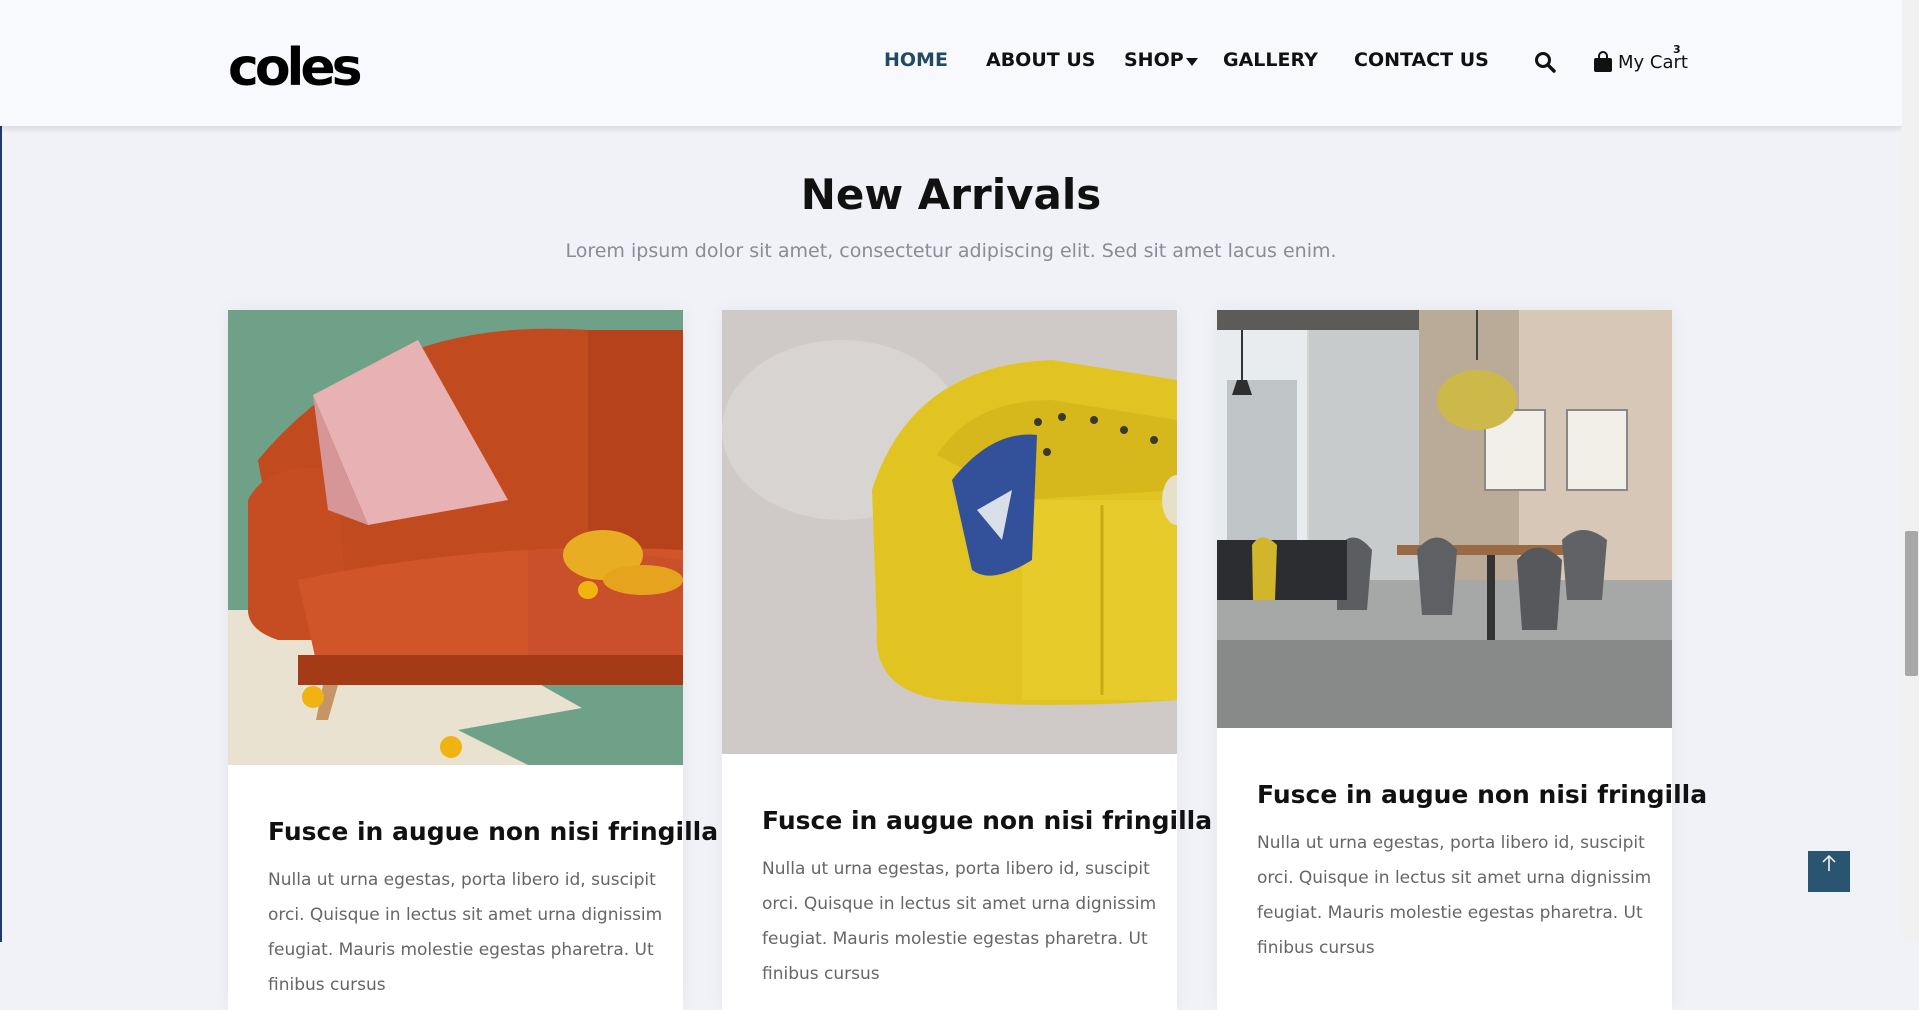  I want to click on nav-about-us: ABOUT US, so click(1040, 60).